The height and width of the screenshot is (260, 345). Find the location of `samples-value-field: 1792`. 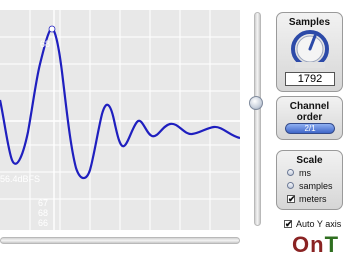

samples-value-field: 1792 is located at coordinates (310, 79).